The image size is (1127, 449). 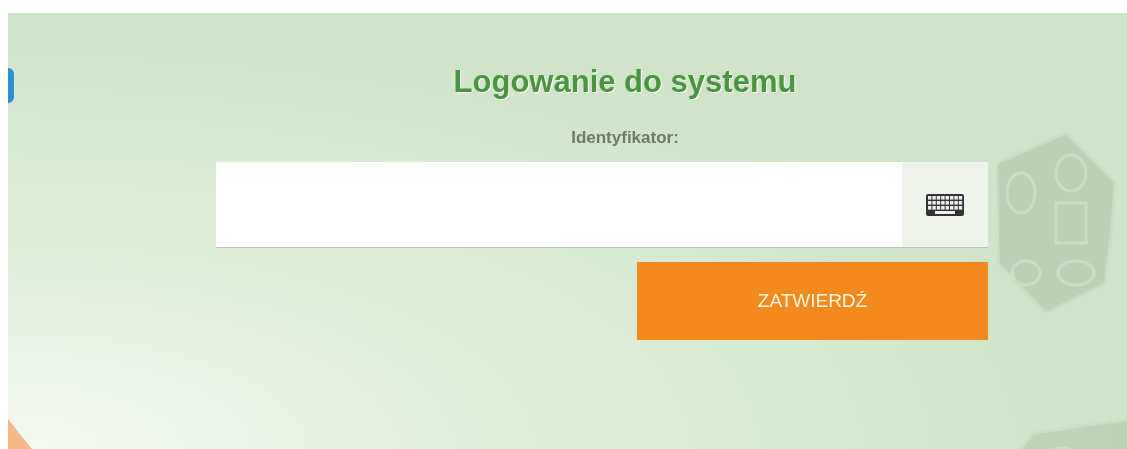 I want to click on identifier-label: Identyfikator:, so click(x=625, y=138).